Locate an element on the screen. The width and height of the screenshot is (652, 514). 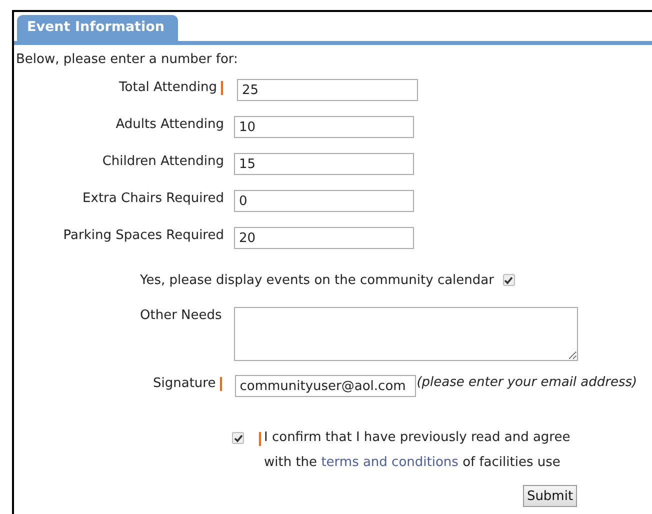
agreement-text: I confirm that I have previously read and agree with the terms and conditions of facilities use is located at coordinates (418, 450).